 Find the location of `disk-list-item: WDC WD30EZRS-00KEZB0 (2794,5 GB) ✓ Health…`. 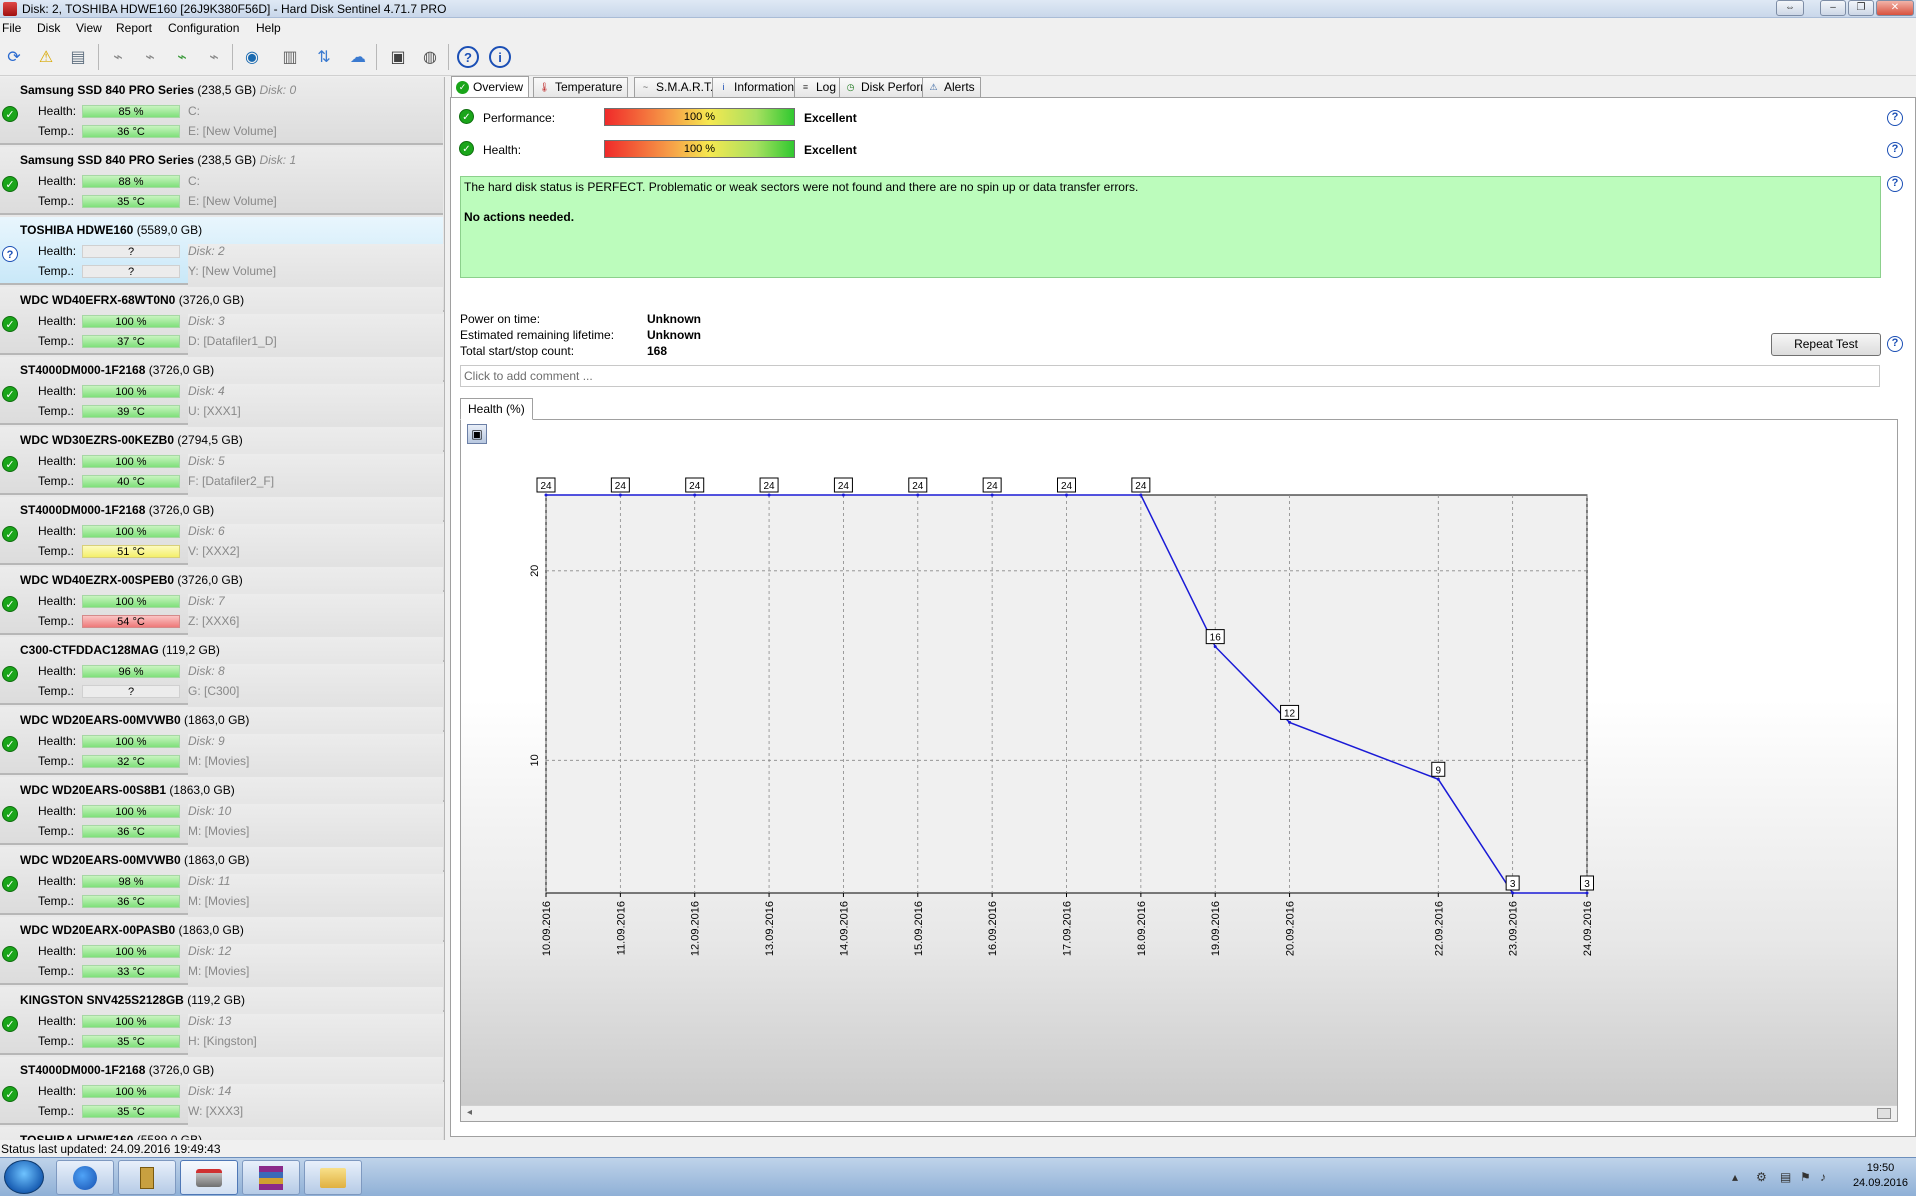

disk-list-item: WDC WD30EZRS-00KEZB0 (2794,5 GB) ✓ Health… is located at coordinates (222, 474).